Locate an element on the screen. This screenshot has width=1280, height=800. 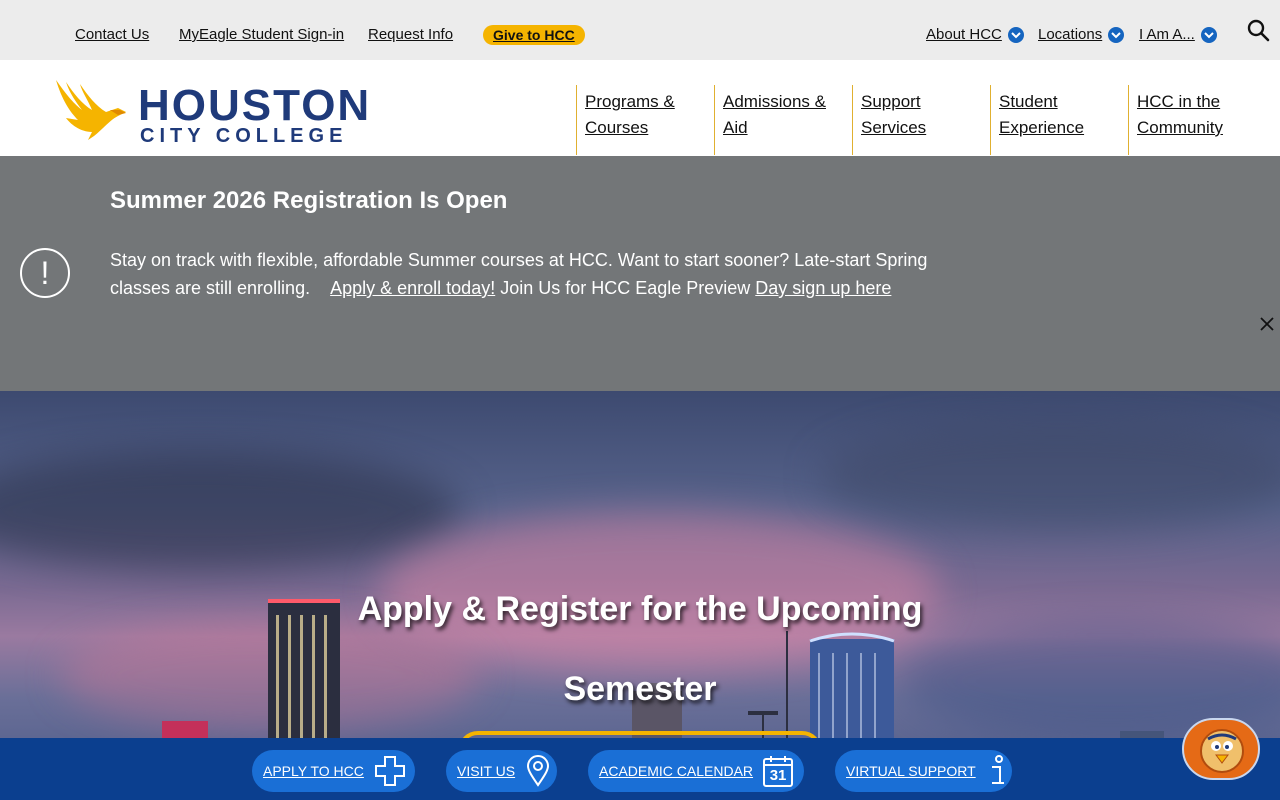
locations-dropdown: Locations is located at coordinates (1081, 34).